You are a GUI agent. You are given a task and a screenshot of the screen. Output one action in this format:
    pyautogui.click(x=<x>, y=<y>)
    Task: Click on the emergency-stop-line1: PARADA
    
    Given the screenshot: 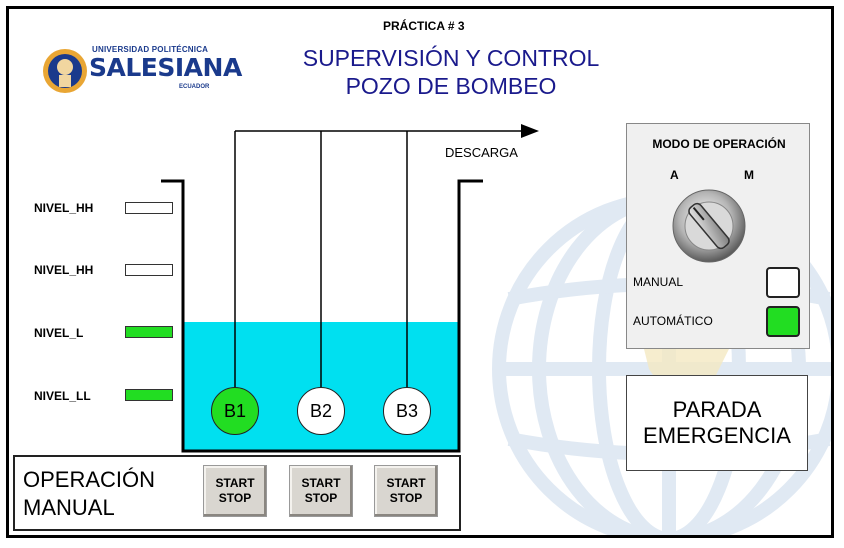 What is the action you would take?
    pyautogui.click(x=717, y=409)
    